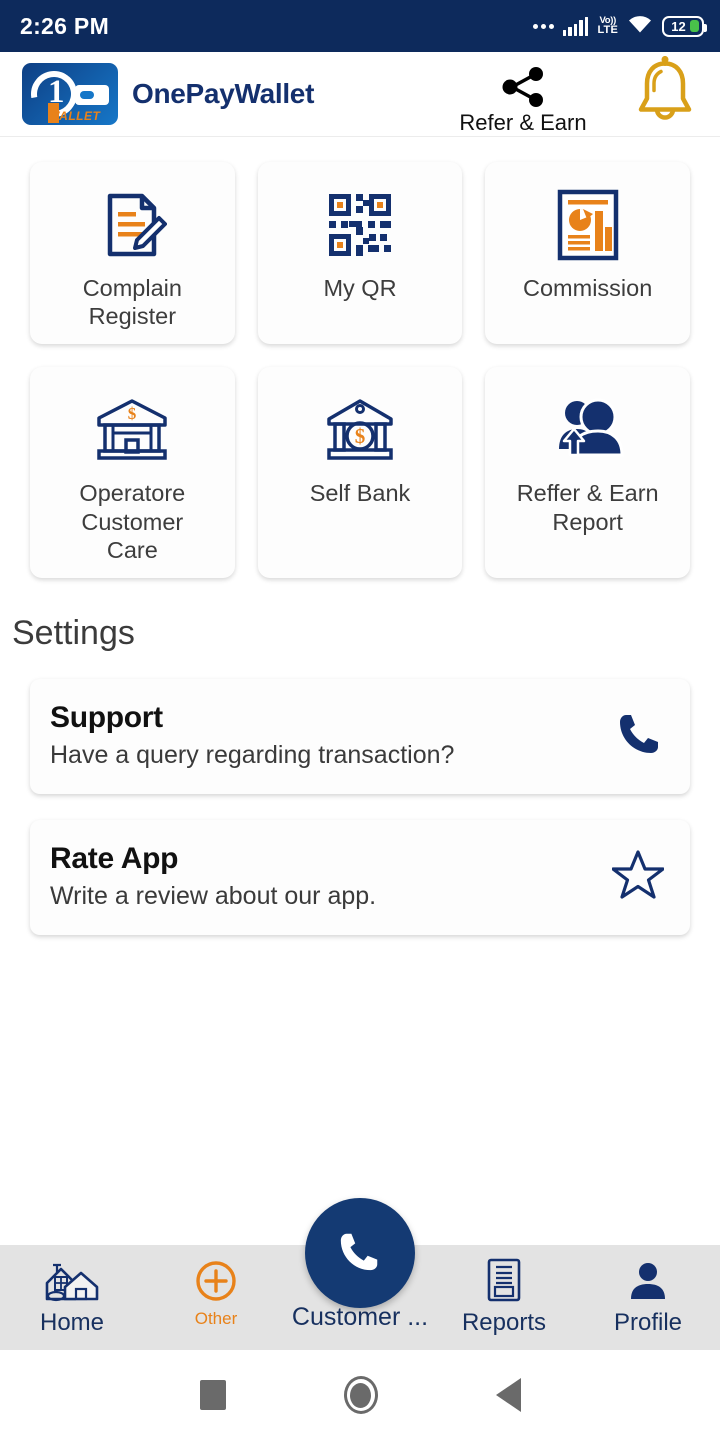 This screenshot has height=1440, width=720. What do you see at coordinates (114, 858) in the screenshot?
I see `rate-app-title: Rate App` at bounding box center [114, 858].